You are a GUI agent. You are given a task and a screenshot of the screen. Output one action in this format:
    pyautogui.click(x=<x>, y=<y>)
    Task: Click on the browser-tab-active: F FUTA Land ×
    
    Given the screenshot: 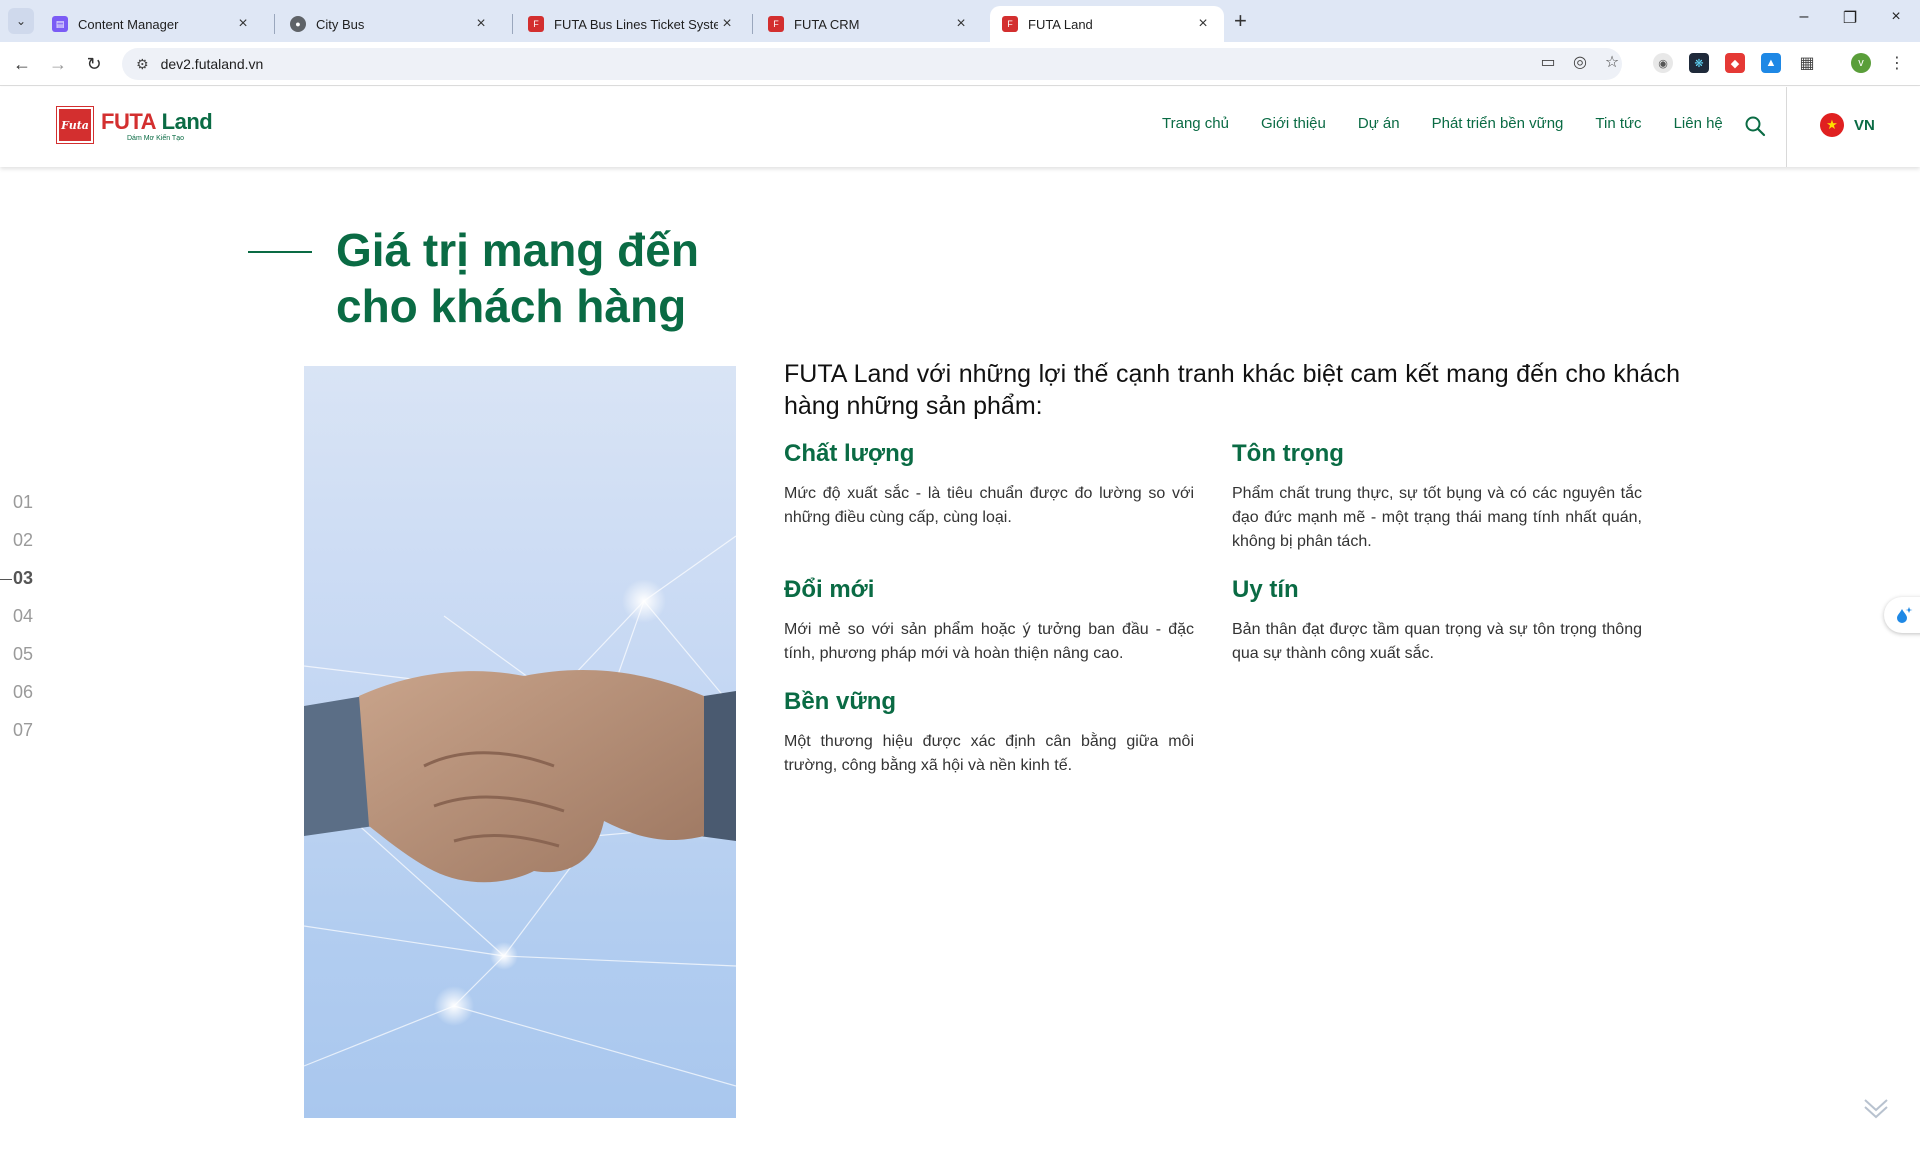 What is the action you would take?
    pyautogui.click(x=1107, y=24)
    